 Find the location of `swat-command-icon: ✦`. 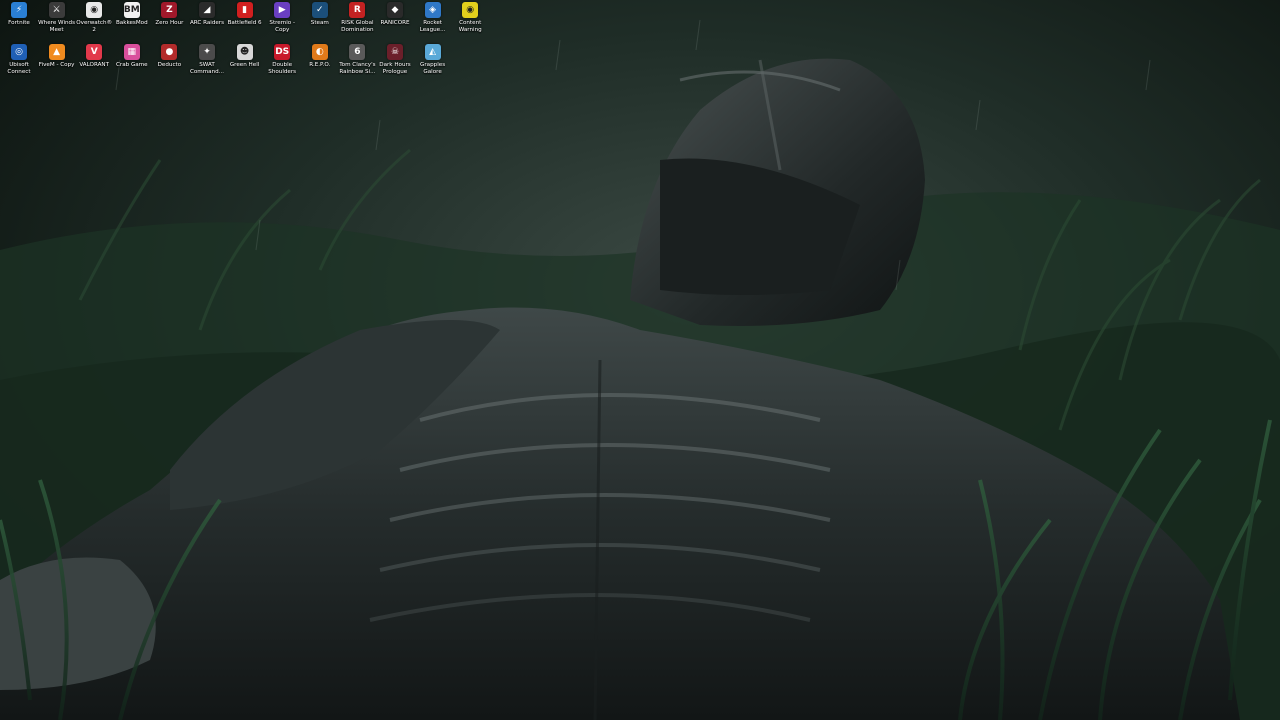

swat-command-icon: ✦ is located at coordinates (207, 52).